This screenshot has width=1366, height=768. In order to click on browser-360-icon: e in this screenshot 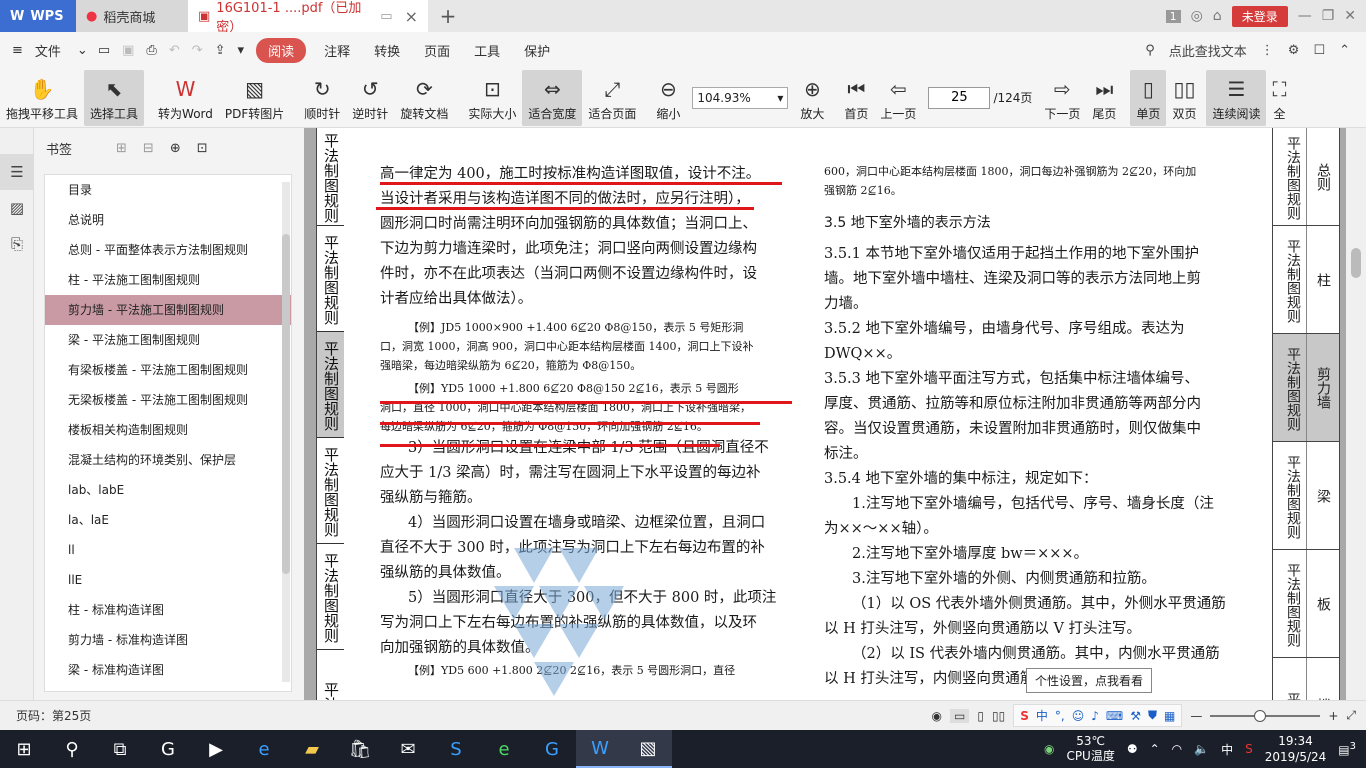, I will do `click(504, 749)`.